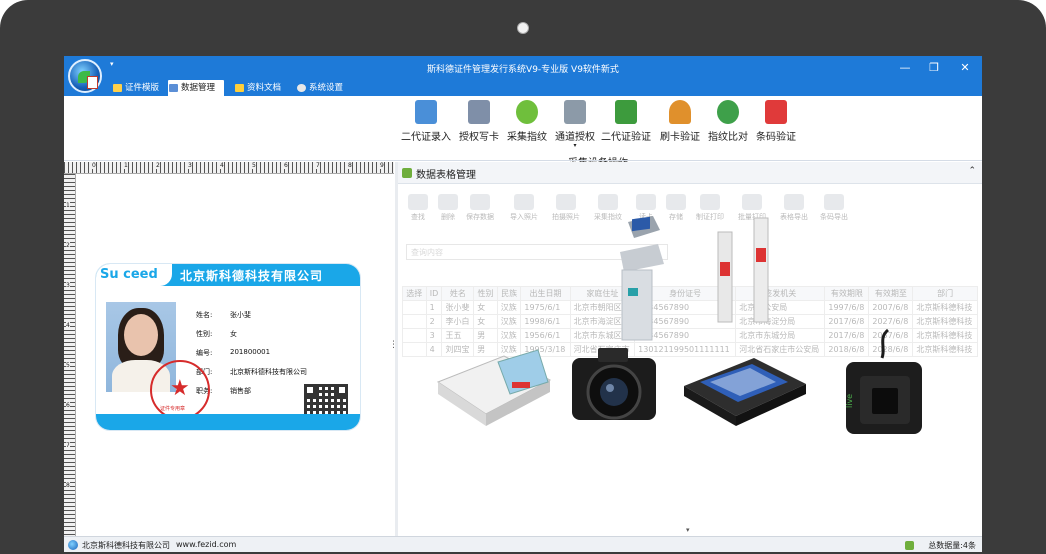 The image size is (1046, 554). I want to click on write-card-icon, so click(479, 112).